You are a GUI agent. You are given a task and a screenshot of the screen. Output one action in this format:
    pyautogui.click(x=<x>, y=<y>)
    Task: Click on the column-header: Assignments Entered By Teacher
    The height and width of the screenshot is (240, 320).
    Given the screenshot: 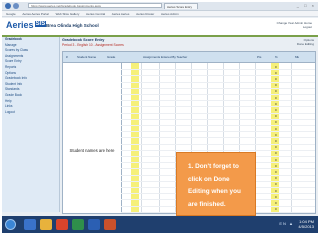 What is the action you would take?
    pyautogui.click(x=165, y=57)
    